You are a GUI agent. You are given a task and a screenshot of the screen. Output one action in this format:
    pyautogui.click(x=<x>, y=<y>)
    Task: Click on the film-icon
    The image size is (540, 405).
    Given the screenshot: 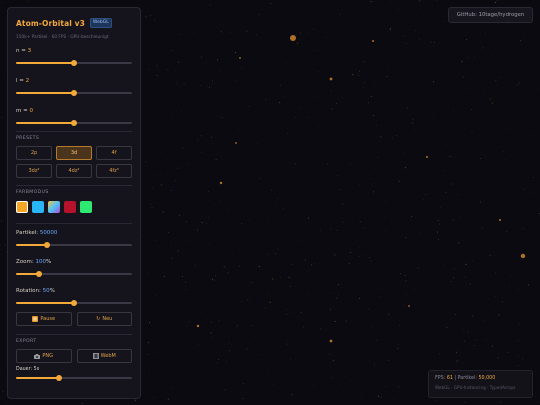 What is the action you would take?
    pyautogui.click(x=95, y=356)
    